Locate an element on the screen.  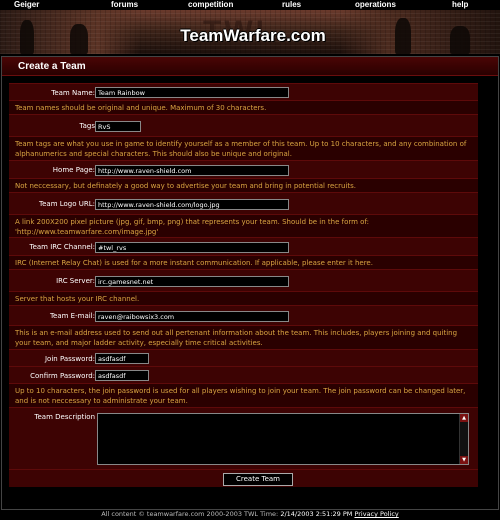
scroll-up-arrow-icon: ▲ is located at coordinates (464, 418).